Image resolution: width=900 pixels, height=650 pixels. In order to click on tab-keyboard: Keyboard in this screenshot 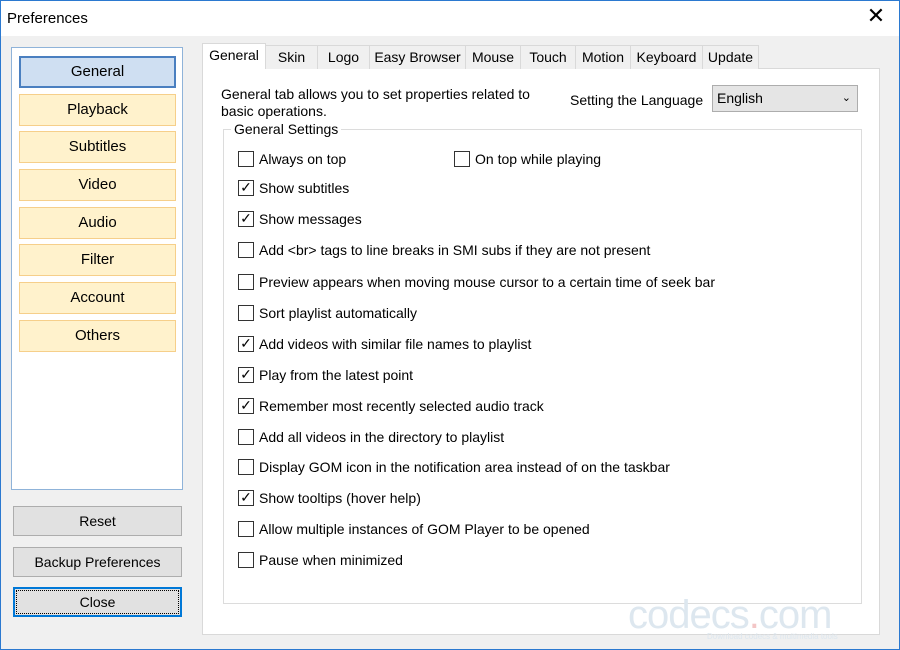, I will do `click(666, 57)`.